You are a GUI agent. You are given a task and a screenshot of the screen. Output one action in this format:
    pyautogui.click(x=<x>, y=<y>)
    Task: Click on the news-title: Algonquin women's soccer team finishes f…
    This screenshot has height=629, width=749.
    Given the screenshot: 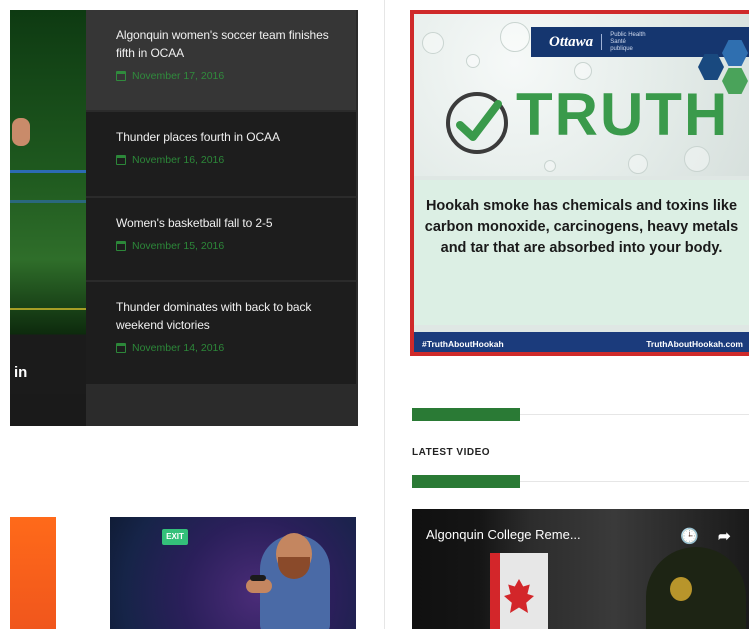 What is the action you would take?
    pyautogui.click(x=229, y=44)
    